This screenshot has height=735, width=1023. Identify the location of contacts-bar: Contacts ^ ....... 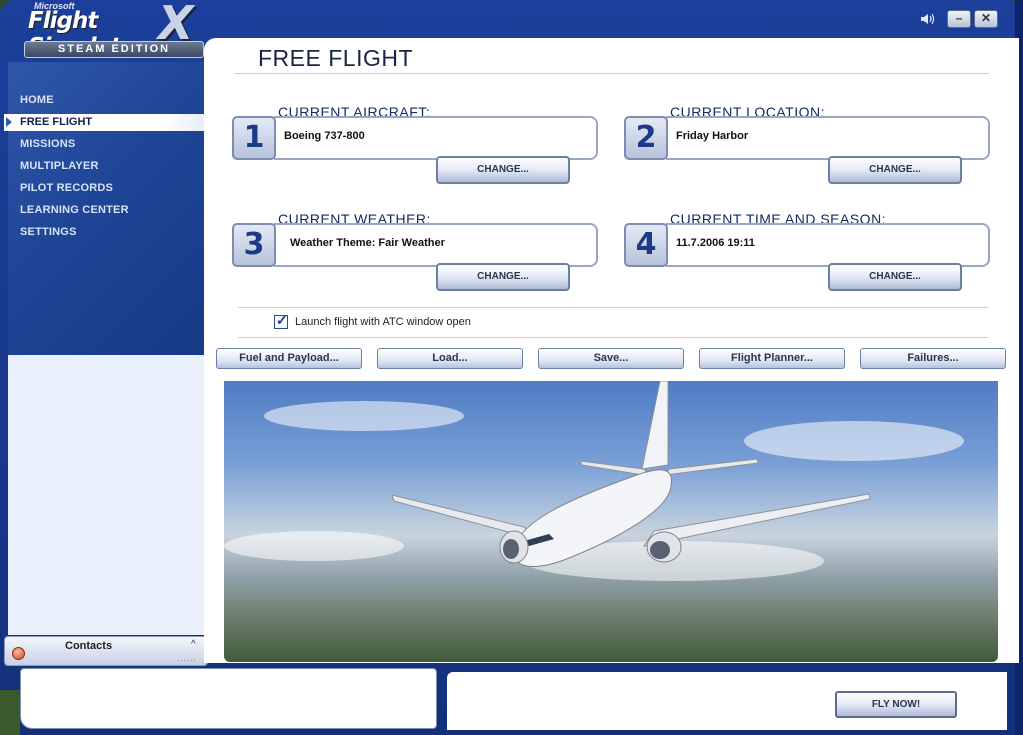
(106, 651).